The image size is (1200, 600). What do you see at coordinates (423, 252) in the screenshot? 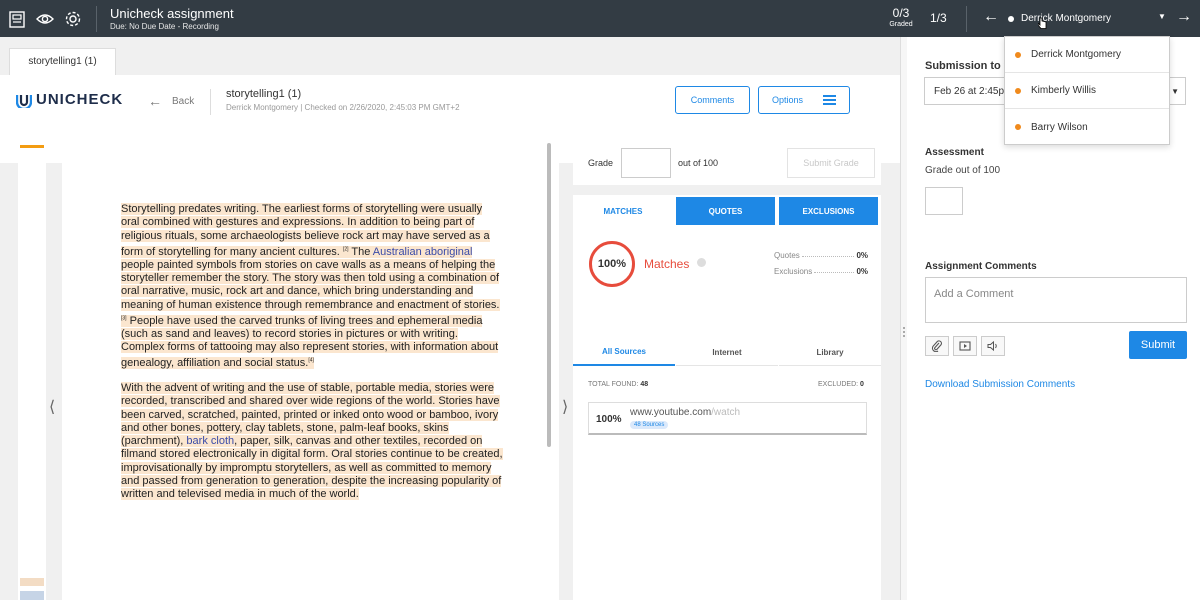
I see `document-link: Australian aboriginal` at bounding box center [423, 252].